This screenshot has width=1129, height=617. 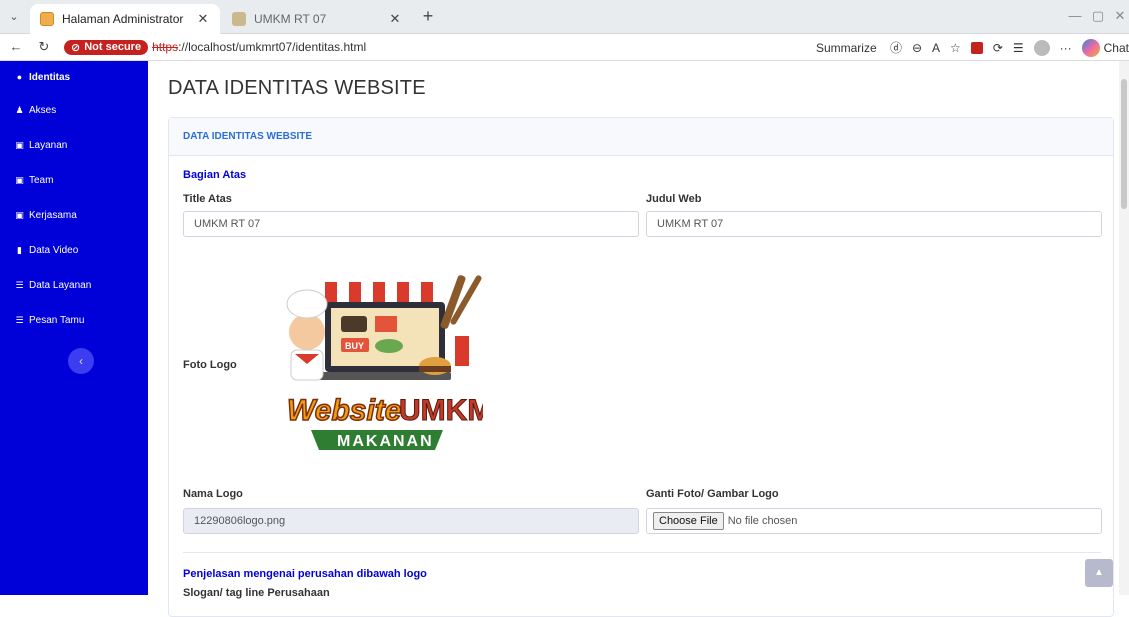 What do you see at coordinates (74, 145) in the screenshot?
I see `sidebar-item-layanan: ▣ Layanan` at bounding box center [74, 145].